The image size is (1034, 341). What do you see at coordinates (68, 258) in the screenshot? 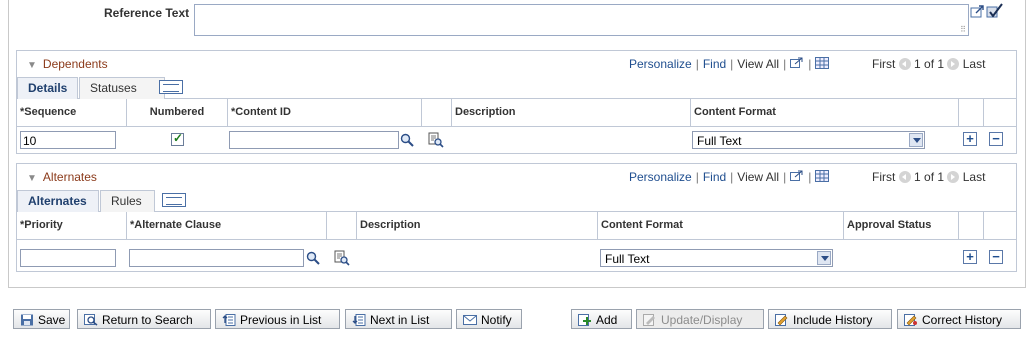
I see `priority-input` at bounding box center [68, 258].